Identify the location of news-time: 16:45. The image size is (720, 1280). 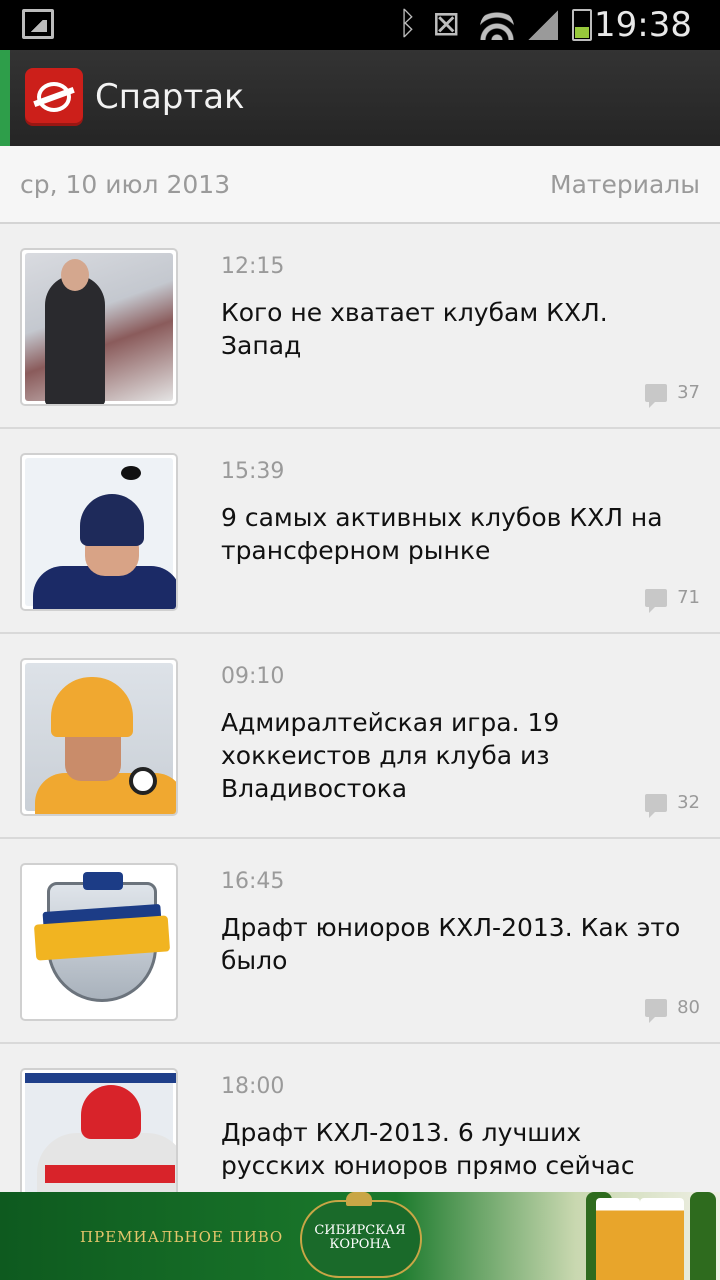
(253, 881).